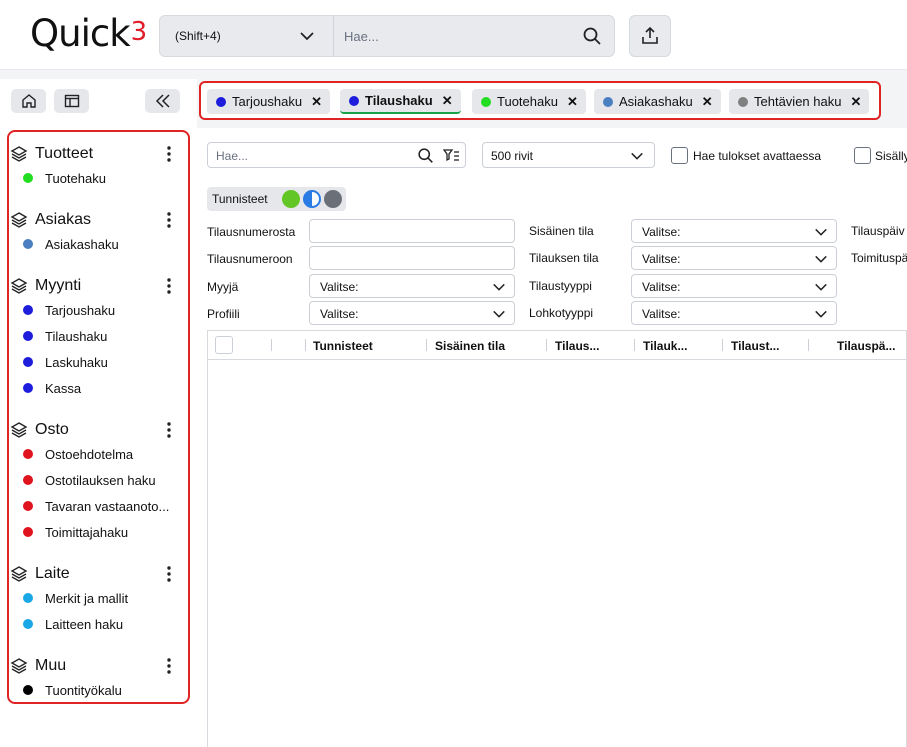 The width and height of the screenshot is (907, 747). I want to click on tab-tarjoushaku: Tarjoushaku ✕, so click(269, 101).